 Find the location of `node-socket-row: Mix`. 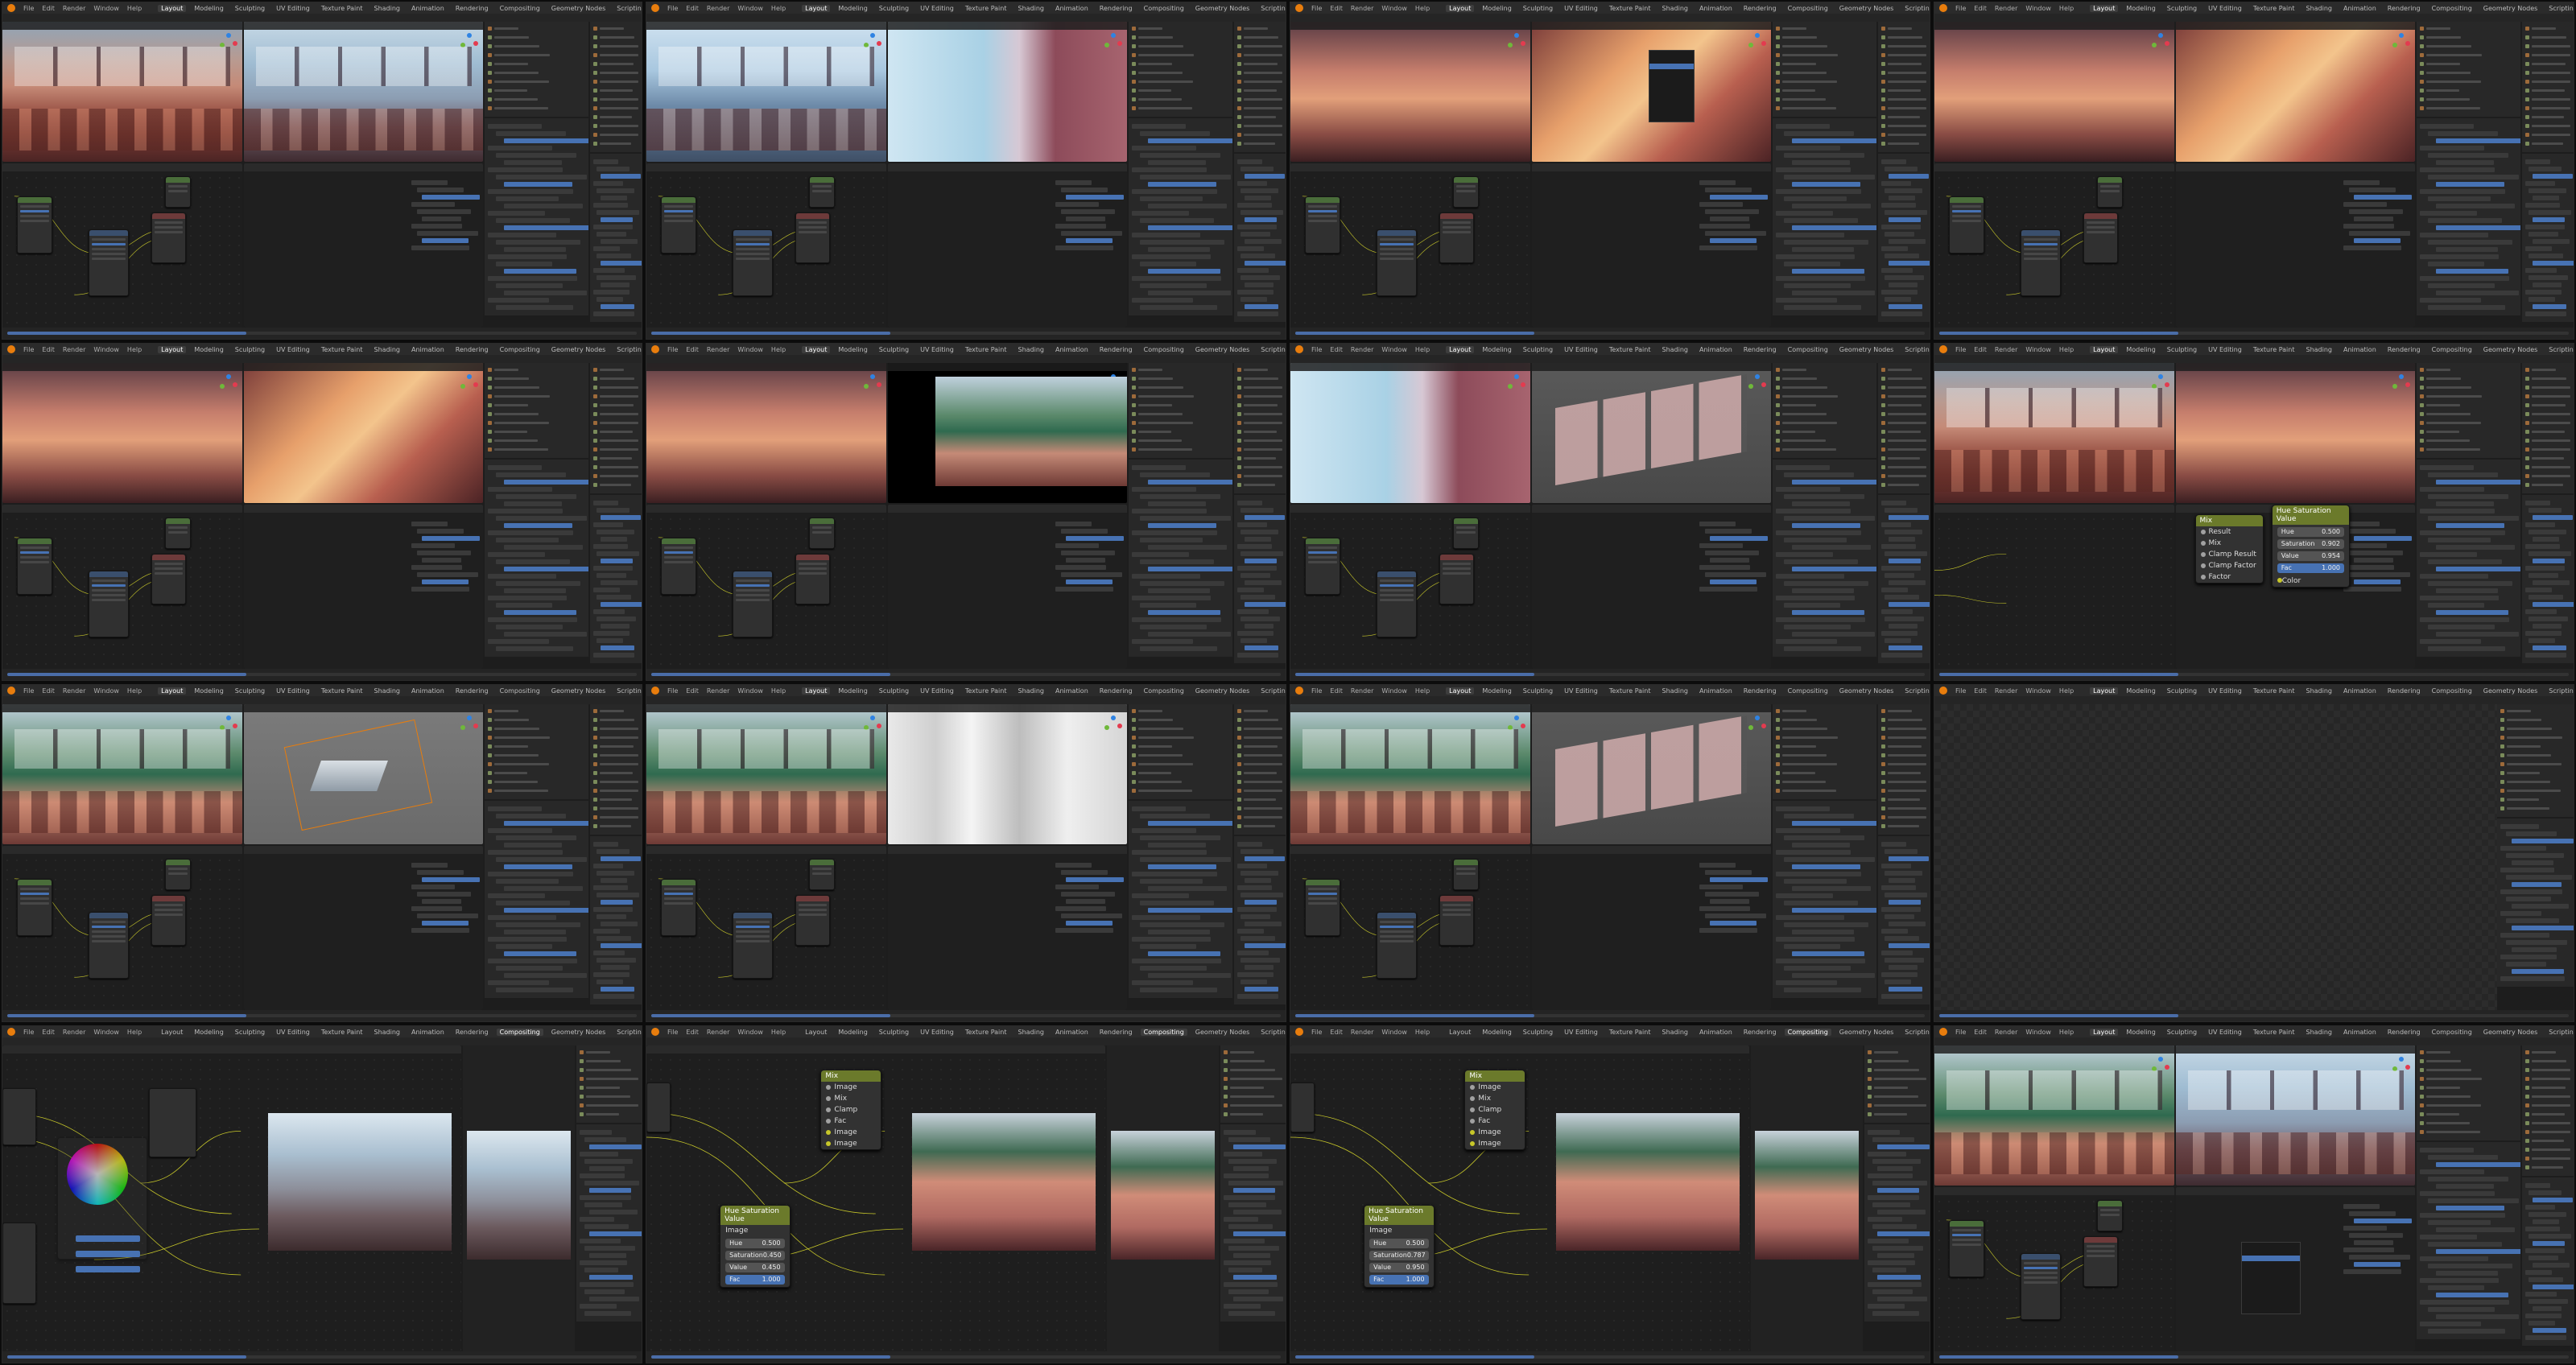

node-socket-row: Mix is located at coordinates (2229, 544).